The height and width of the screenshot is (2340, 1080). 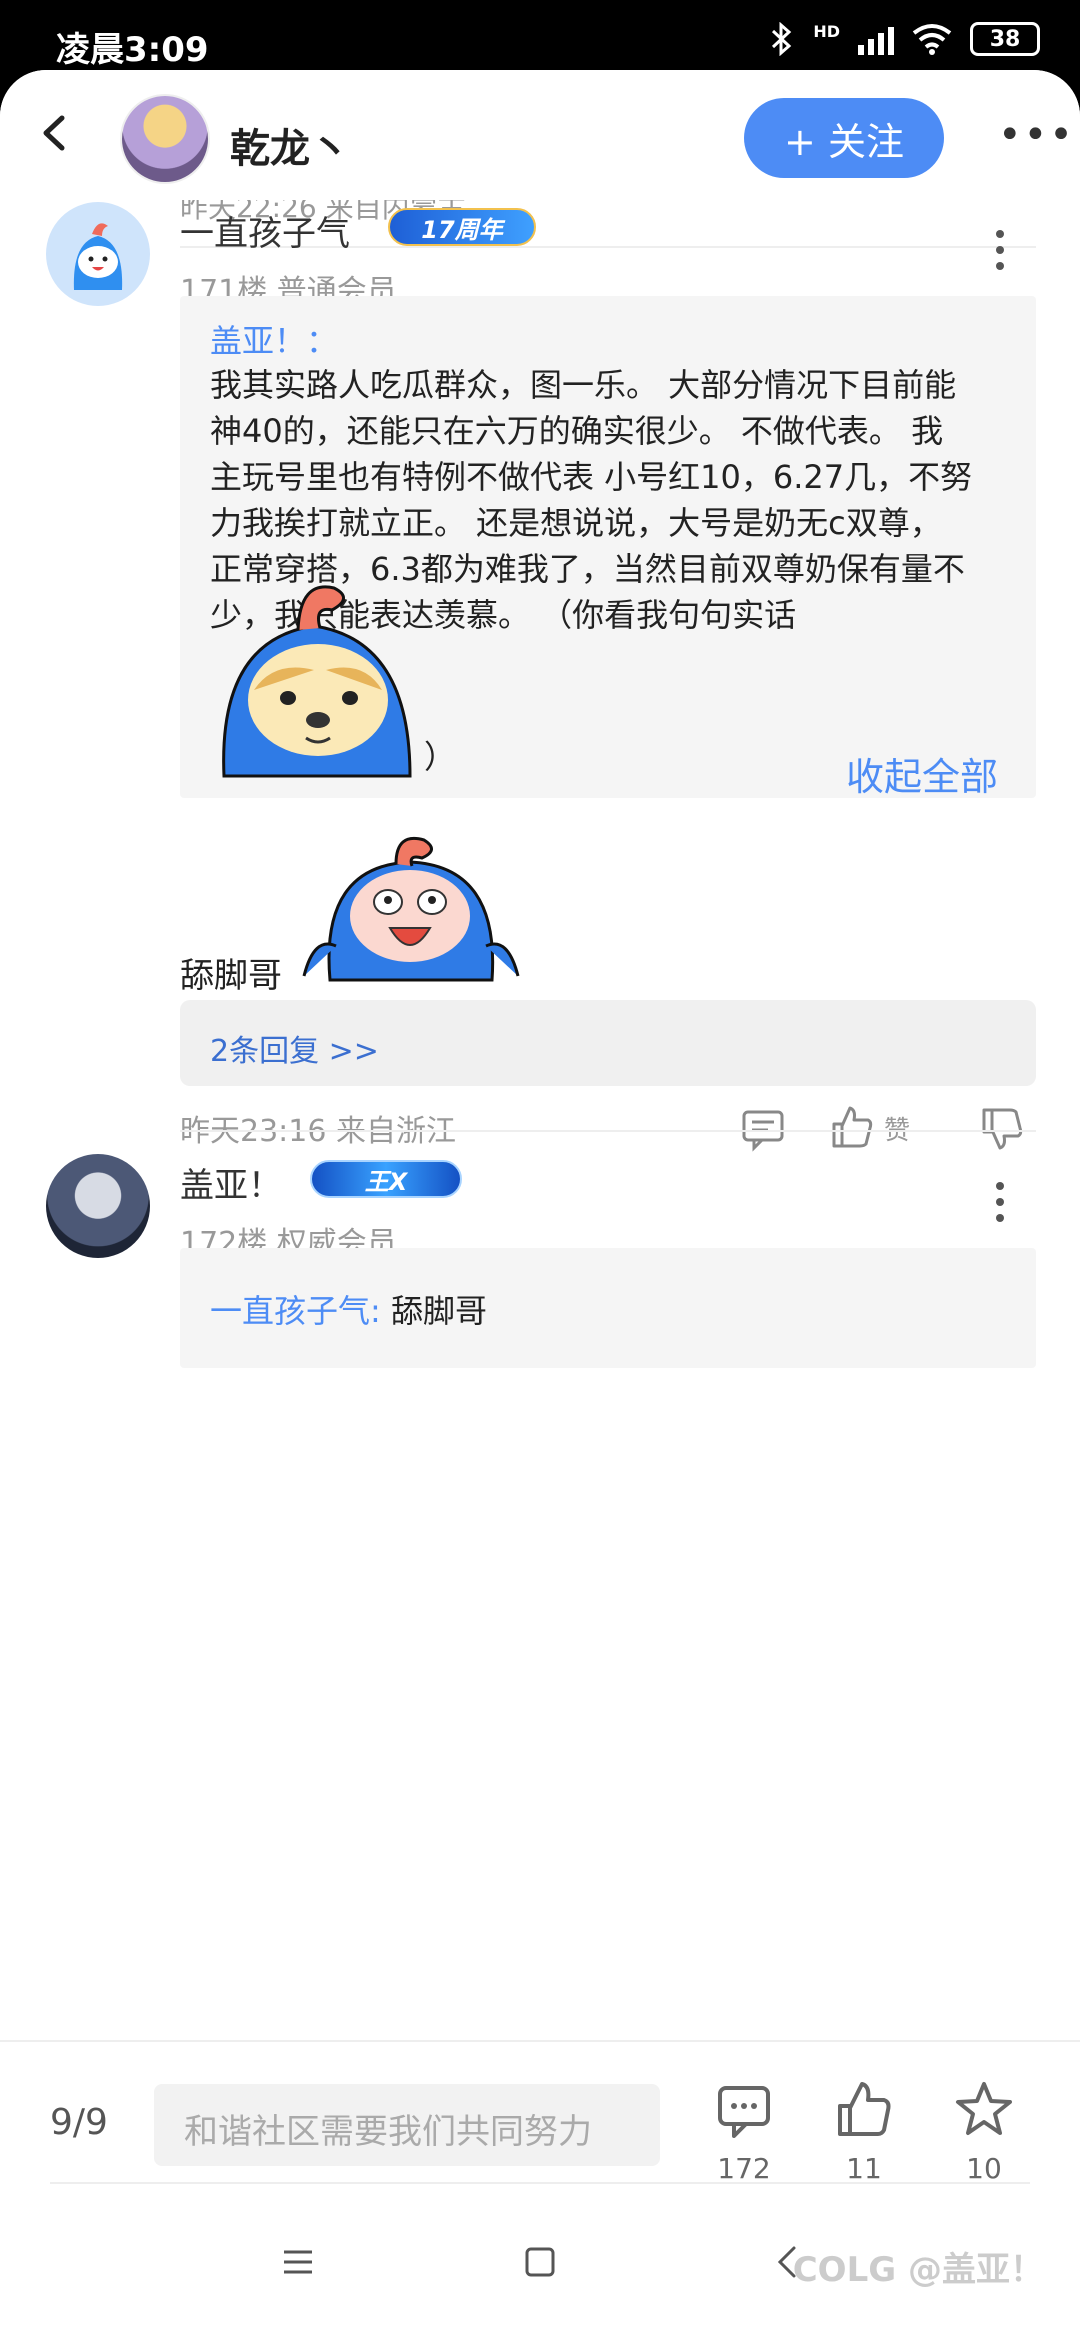 What do you see at coordinates (826, 31) in the screenshot?
I see `network-type-label: HD` at bounding box center [826, 31].